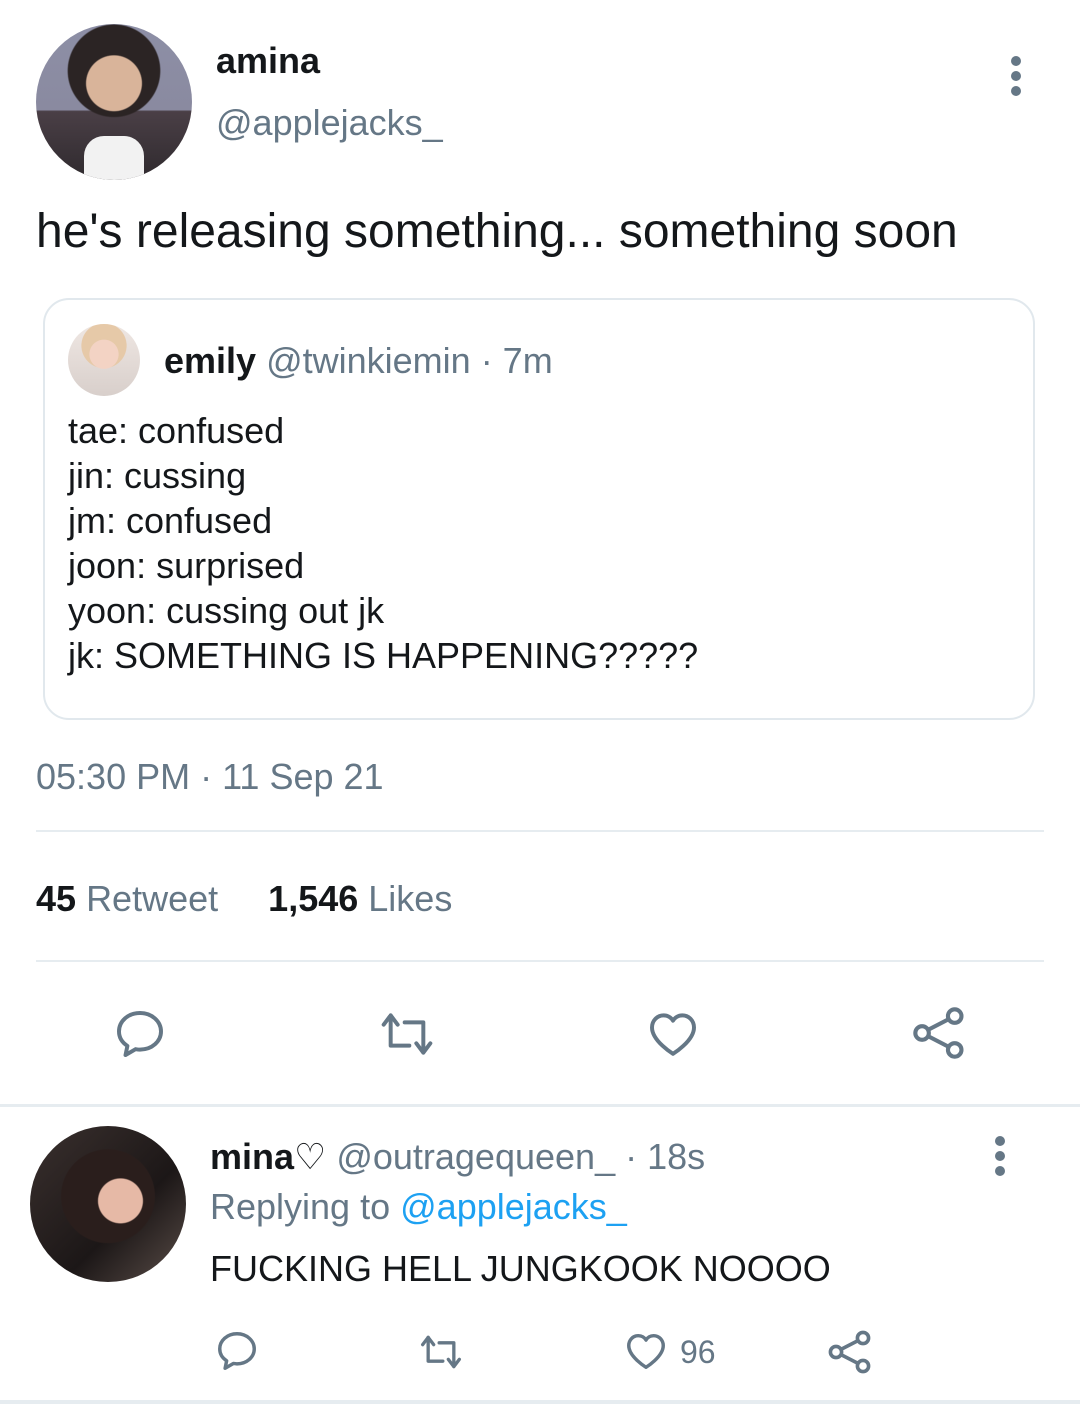  I want to click on tweet-timestamp: 05:30 PM · 11 Sep 21, so click(210, 776).